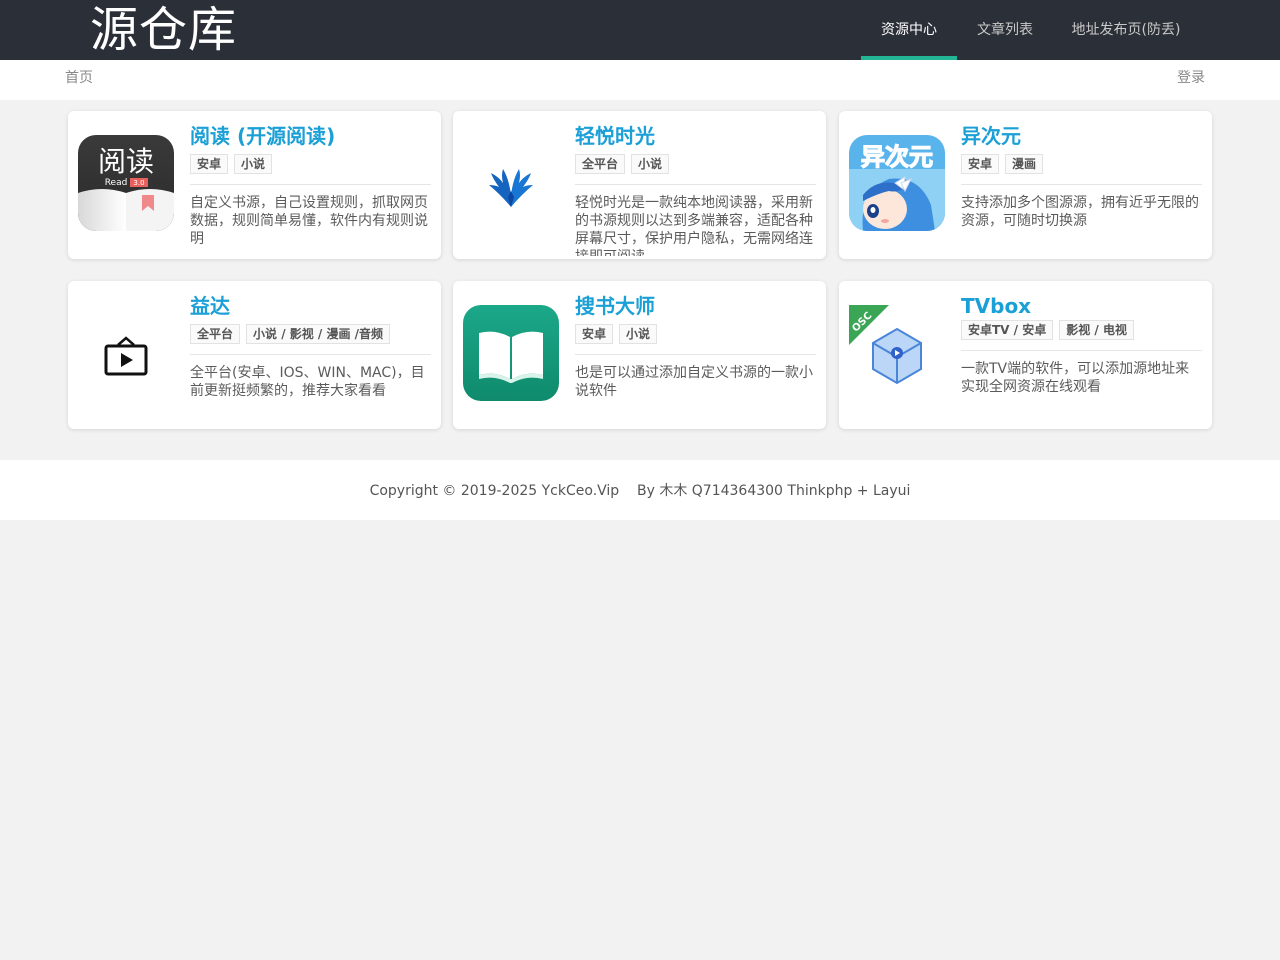 This screenshot has height=960, width=1280. Describe the element at coordinates (511, 183) in the screenshot. I see `wings-app-icon` at that location.